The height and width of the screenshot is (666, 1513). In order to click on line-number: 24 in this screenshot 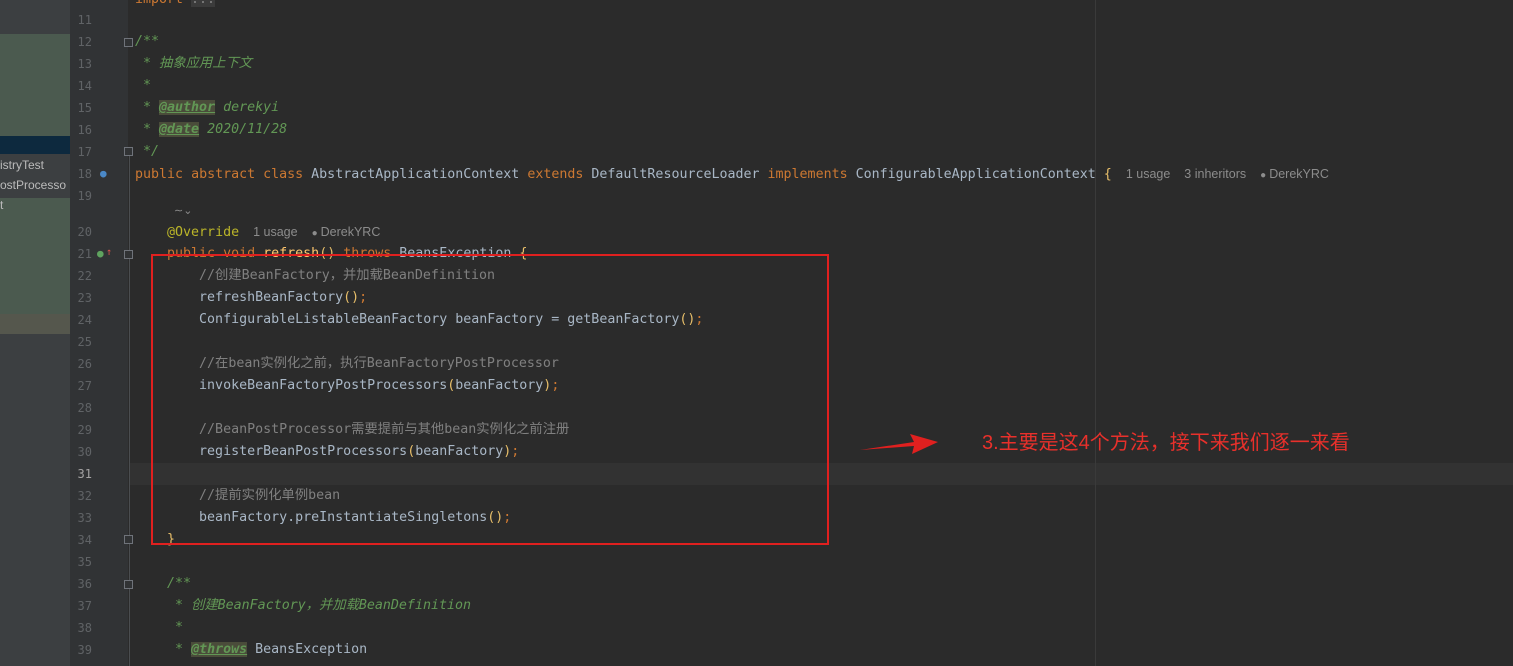, I will do `click(84, 320)`.